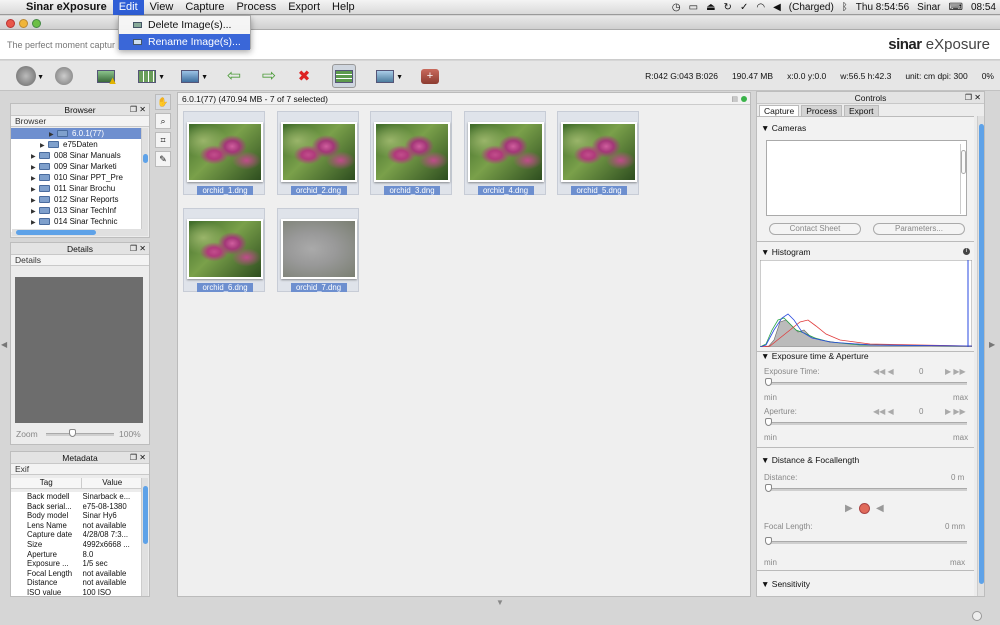 The image size is (1000, 625). I want to click on histogram-section: ▼ Histogram, so click(784, 252).